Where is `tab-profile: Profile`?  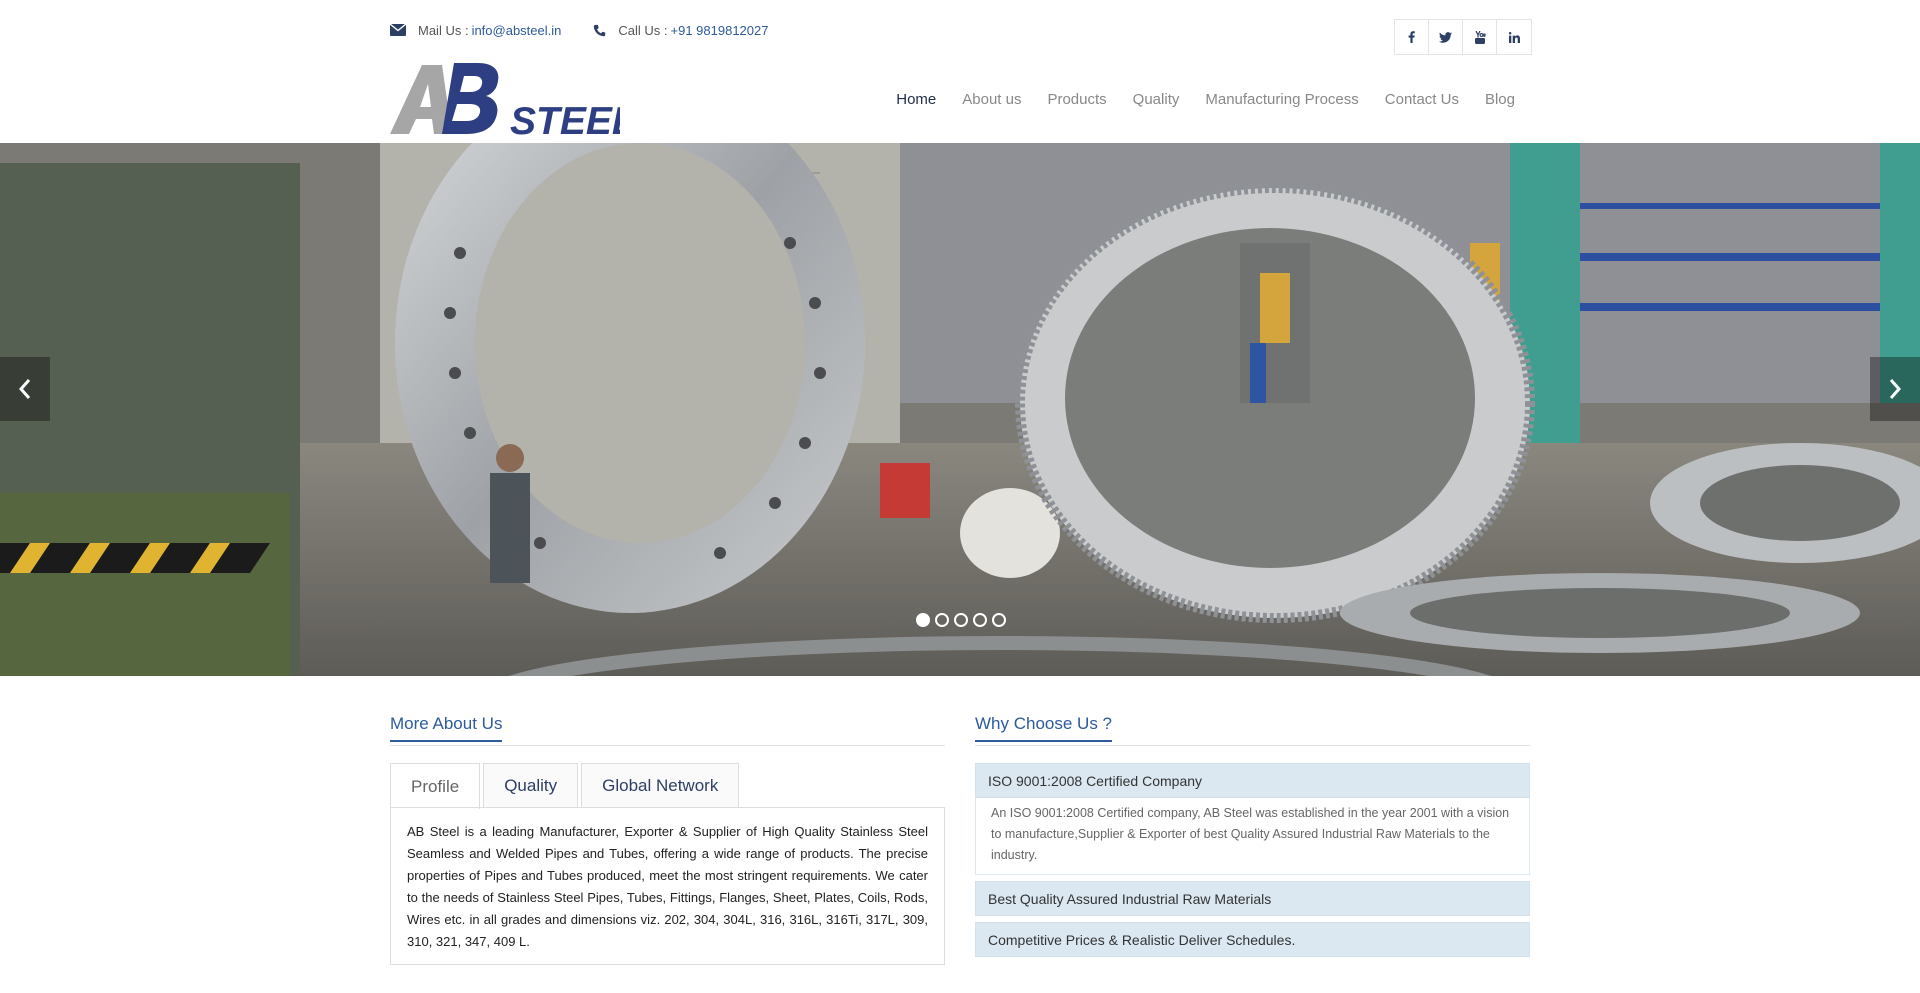 tab-profile: Profile is located at coordinates (435, 786).